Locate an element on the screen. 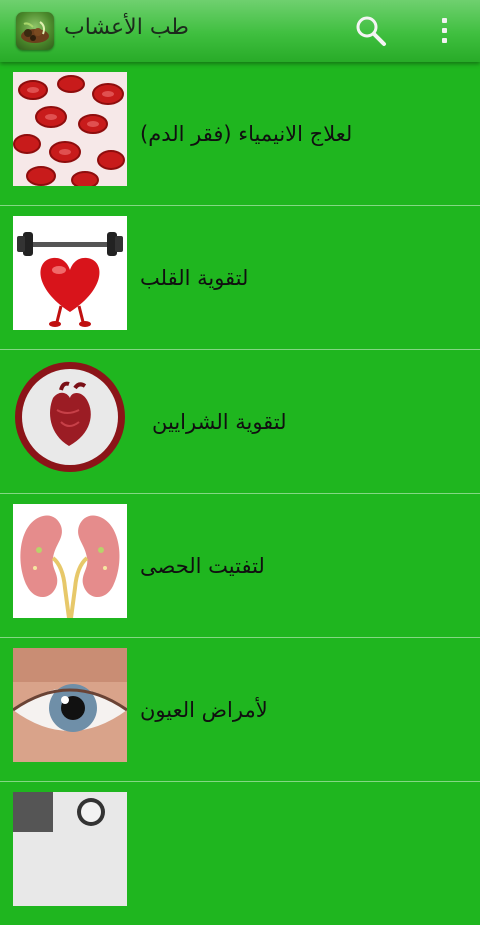  heart-lifting-dumbbell-image is located at coordinates (70, 273).